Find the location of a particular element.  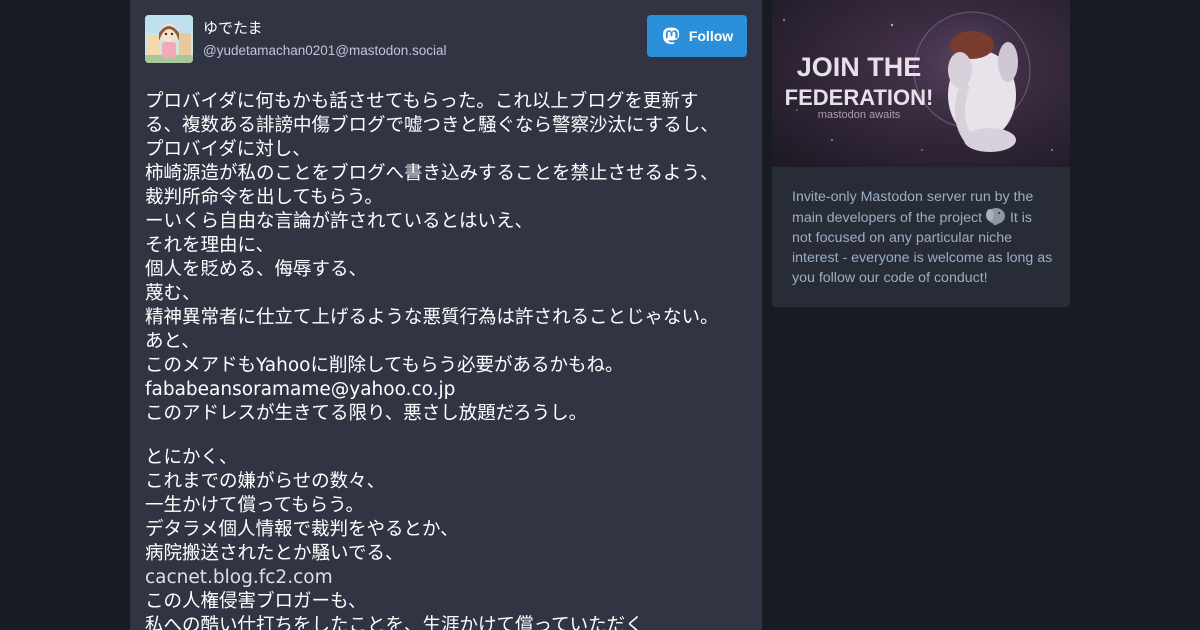

content-line: それを理由に、 is located at coordinates (209, 245).